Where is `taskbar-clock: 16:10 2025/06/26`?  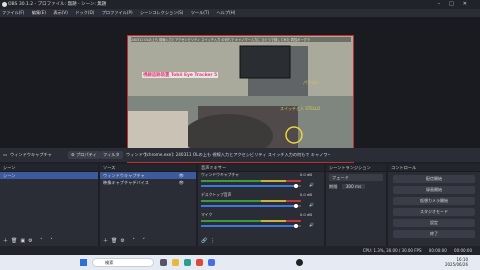 taskbar-clock: 16:10 2025/06/26 is located at coordinates (456, 262).